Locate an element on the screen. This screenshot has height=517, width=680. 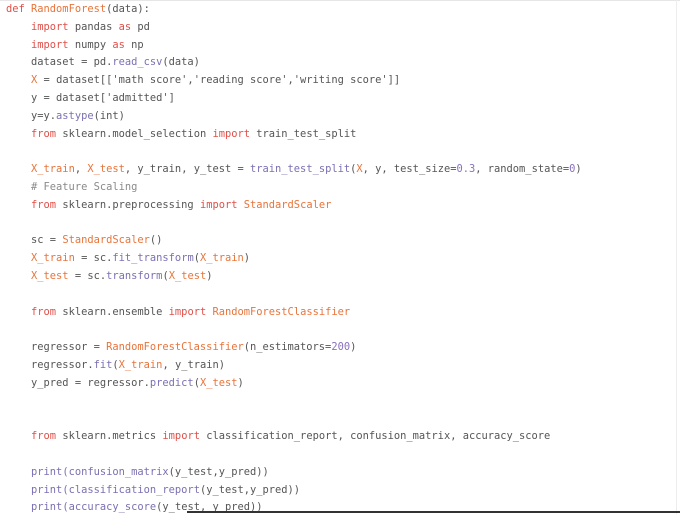
code-line: y_pred = regressor.predict(X_test) is located at coordinates (294, 384).